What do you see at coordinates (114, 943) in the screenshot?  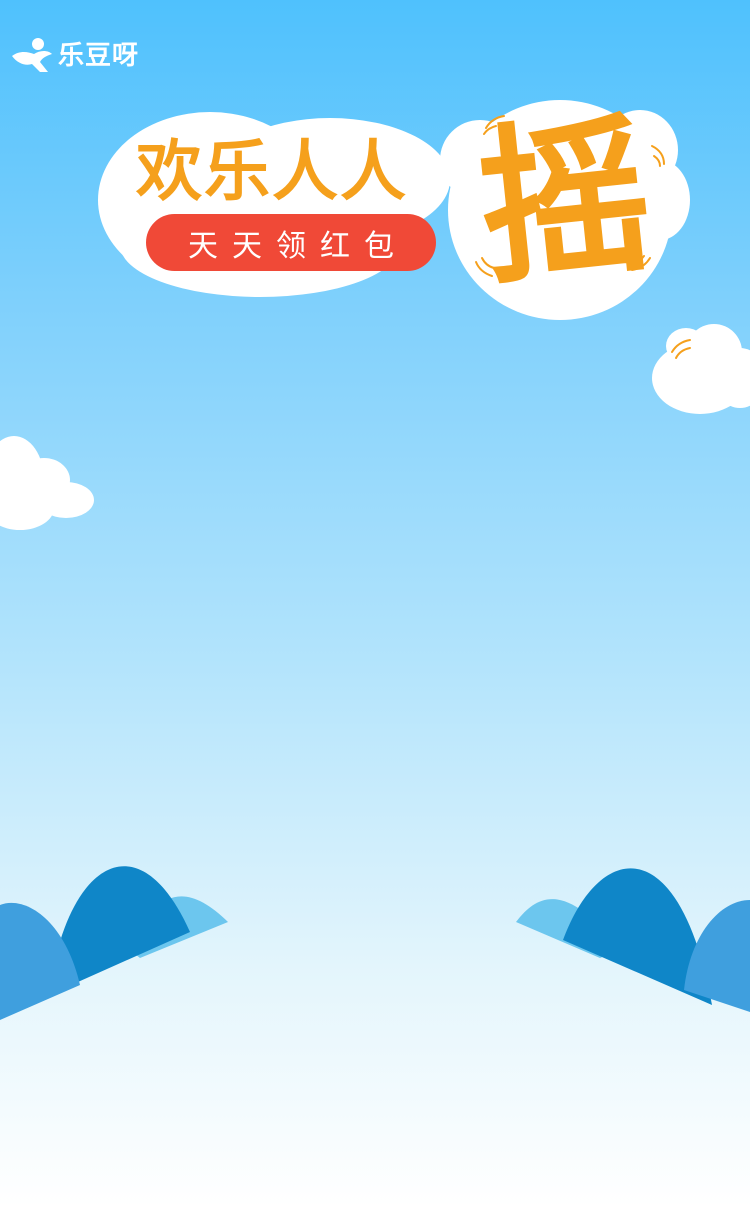 I see `mountains-left` at bounding box center [114, 943].